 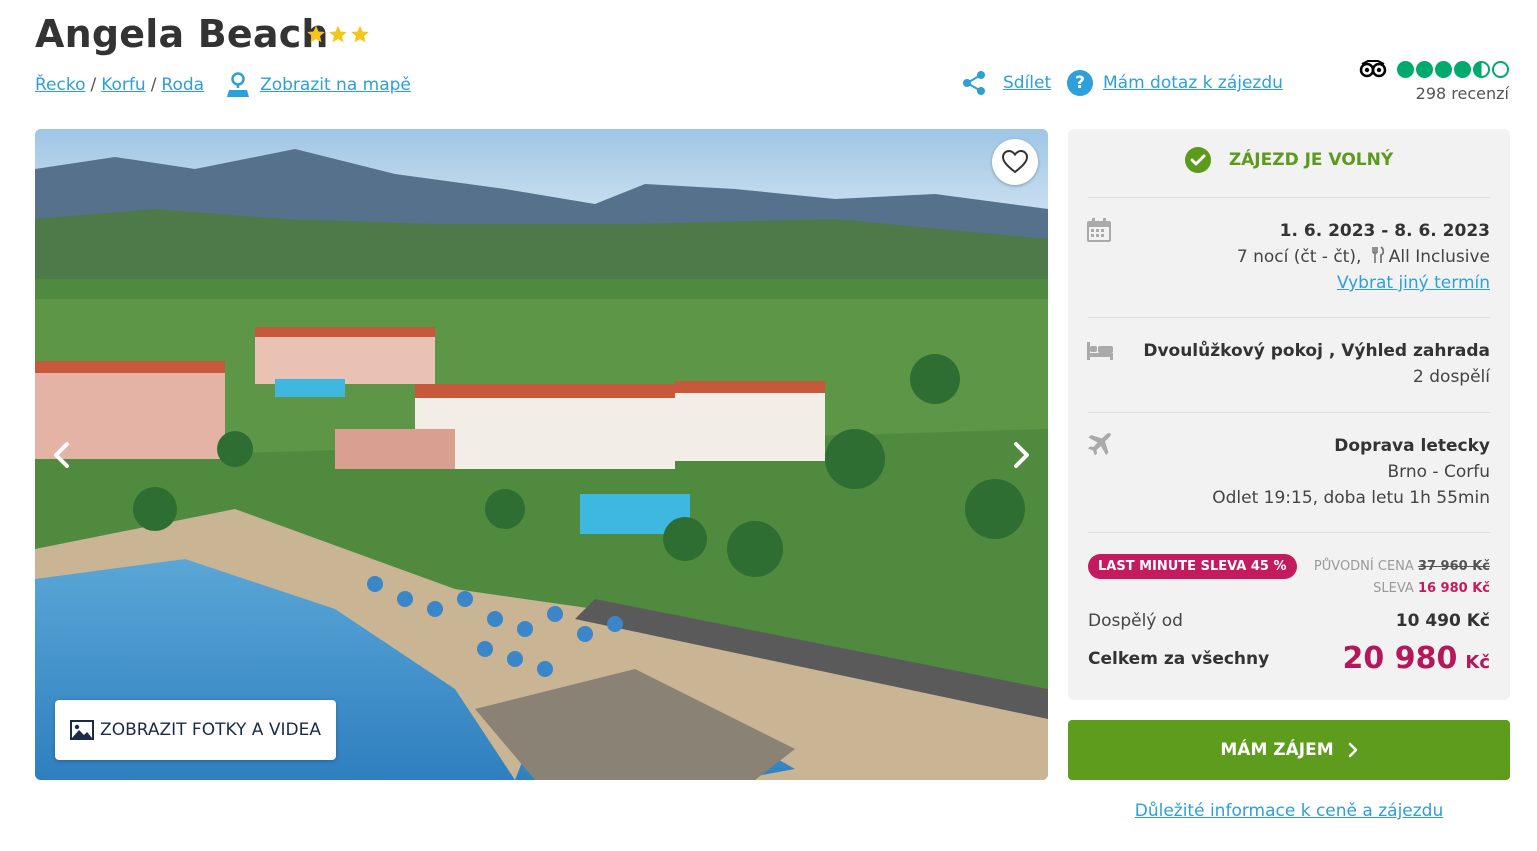 What do you see at coordinates (1197, 160) in the screenshot?
I see `check-circle-icon` at bounding box center [1197, 160].